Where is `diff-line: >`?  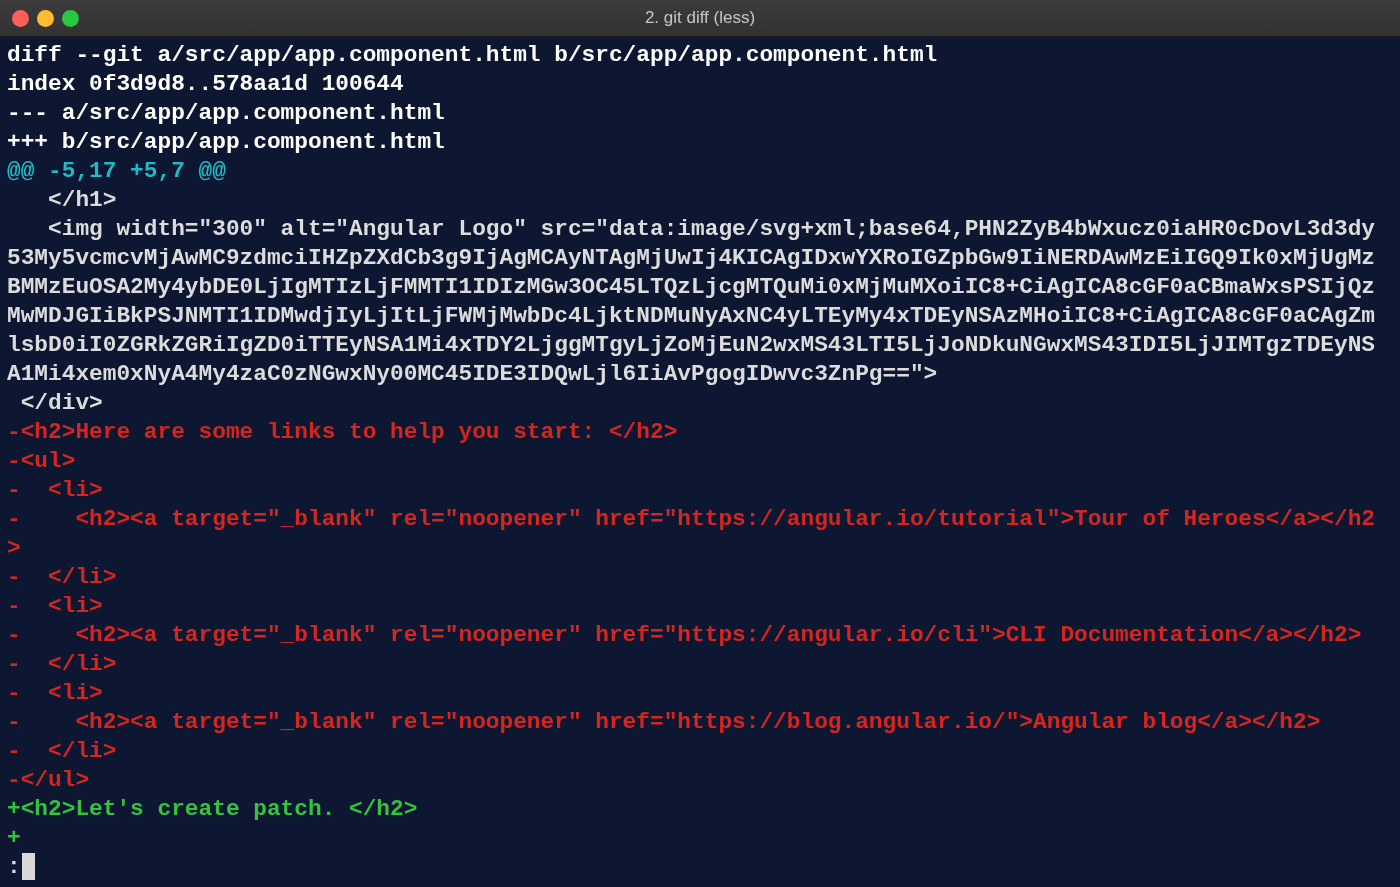
diff-line: > is located at coordinates (14, 548).